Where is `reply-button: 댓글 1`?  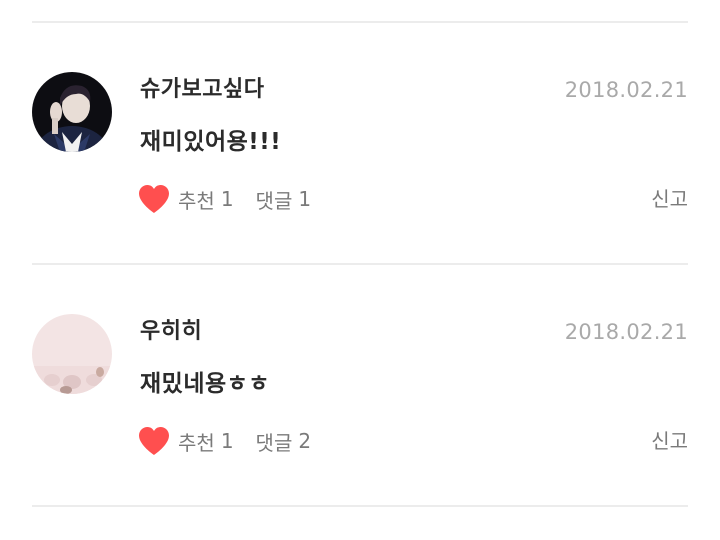
reply-button: 댓글 1 is located at coordinates (284, 199).